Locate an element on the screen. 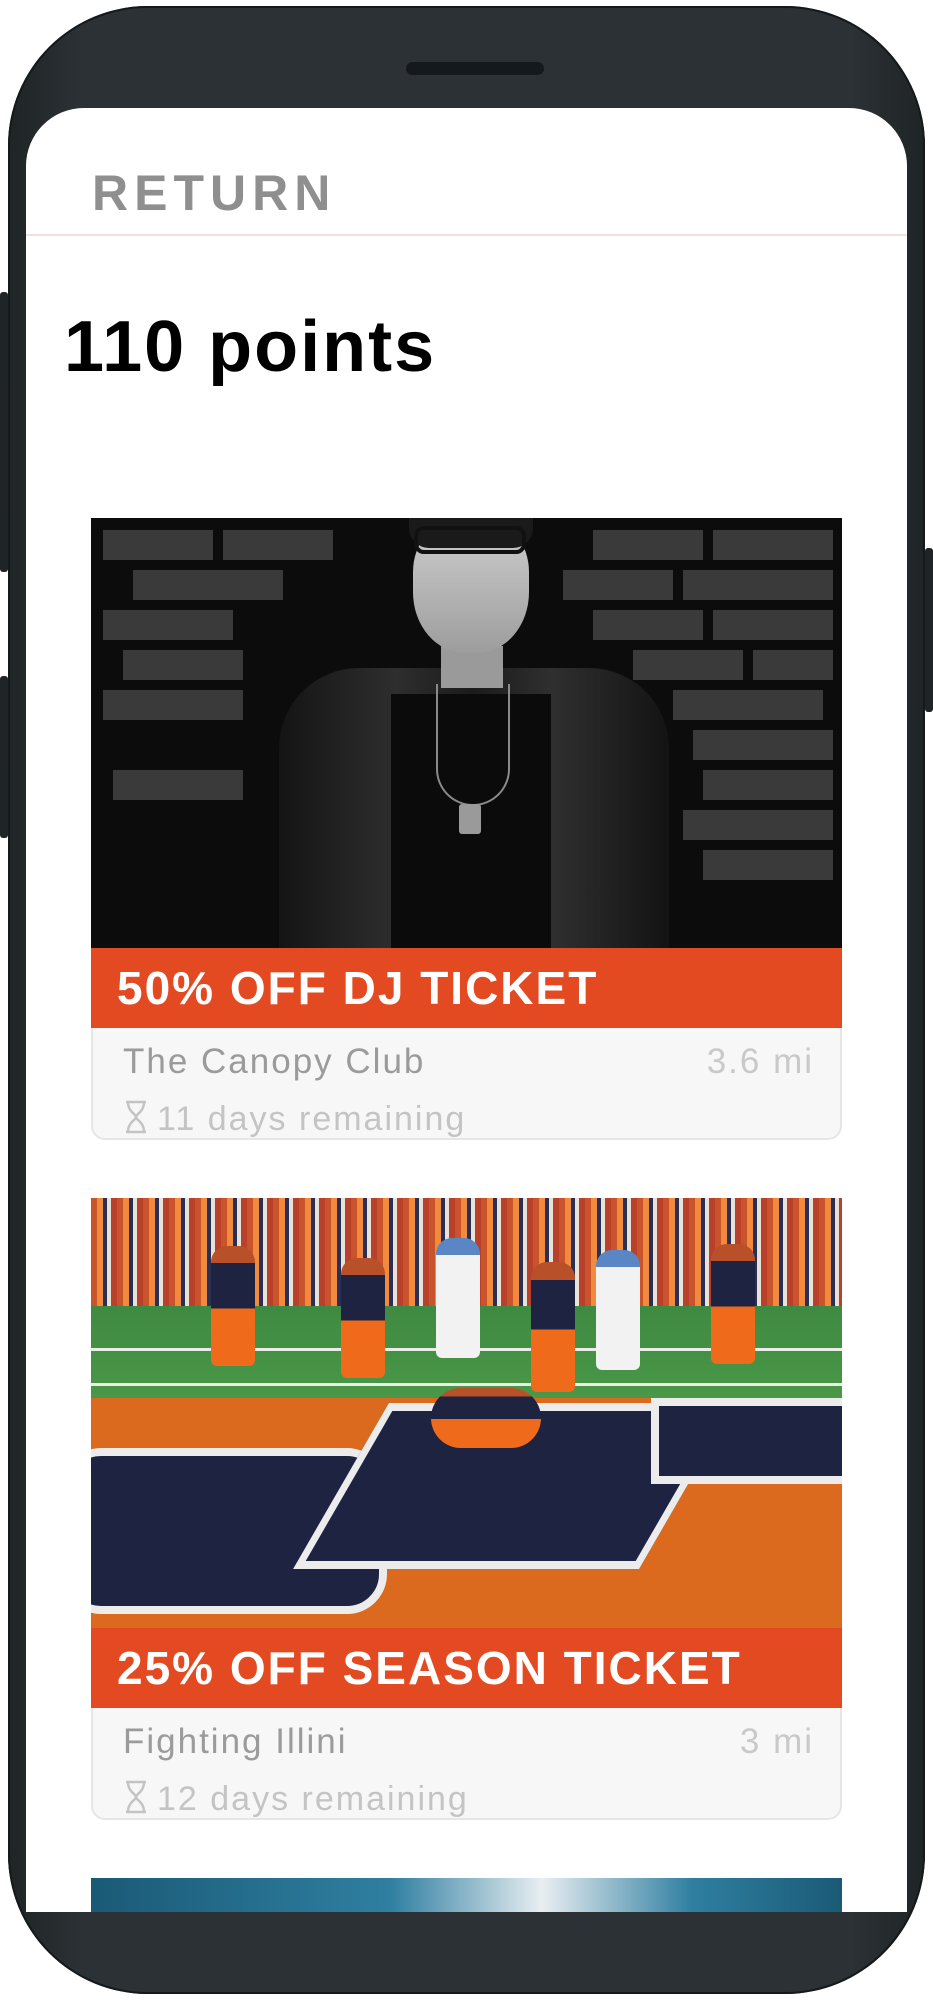 The width and height of the screenshot is (933, 2000). offer-details: The Canopy Club 3.6 mi 11 days remaining is located at coordinates (466, 1084).